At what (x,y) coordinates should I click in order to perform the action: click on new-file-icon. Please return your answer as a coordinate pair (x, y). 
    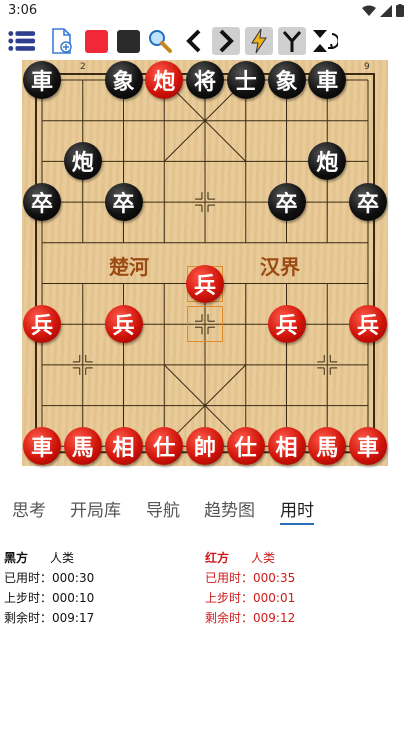
    Looking at the image, I should click on (62, 41).